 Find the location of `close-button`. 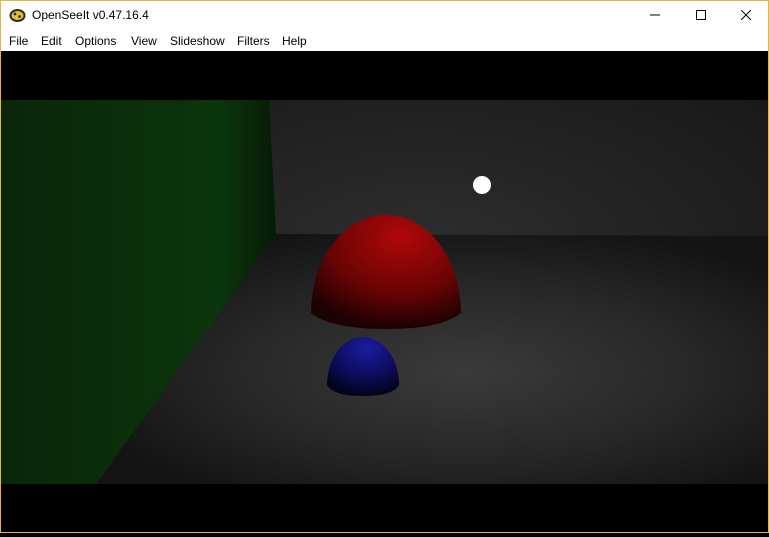

close-button is located at coordinates (746, 16).